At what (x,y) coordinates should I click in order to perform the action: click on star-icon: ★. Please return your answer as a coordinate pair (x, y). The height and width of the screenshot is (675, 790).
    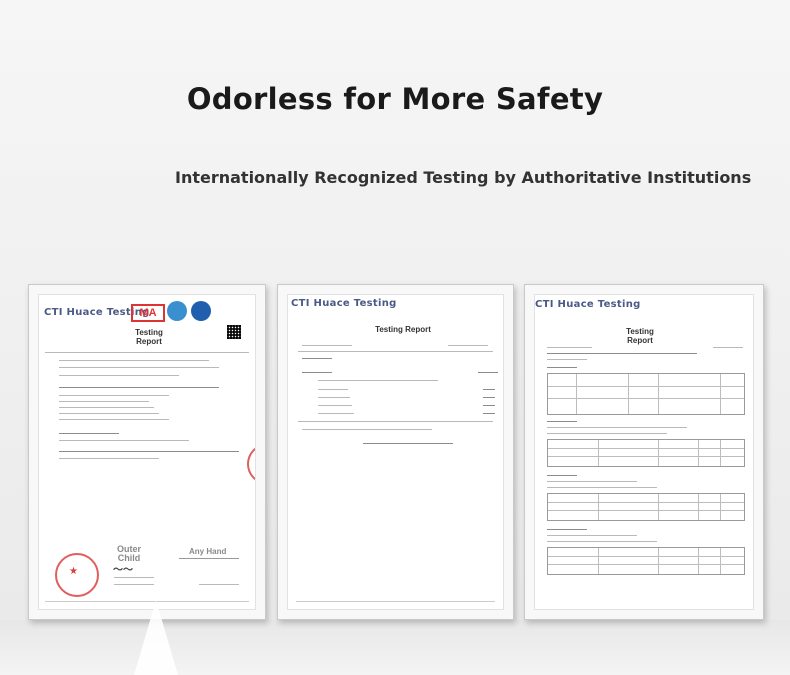
    Looking at the image, I should click on (73, 571).